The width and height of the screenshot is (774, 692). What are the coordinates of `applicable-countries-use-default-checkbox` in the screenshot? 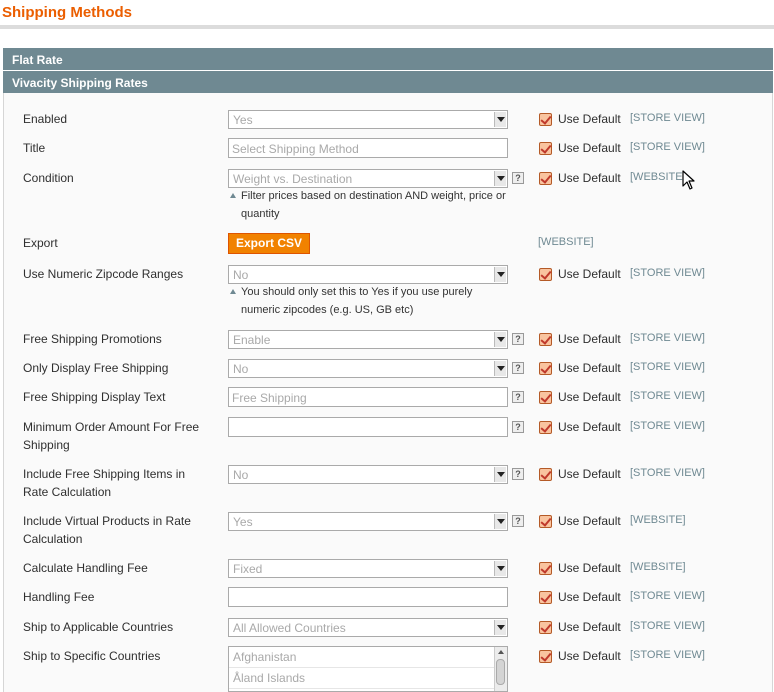 It's located at (545, 627).